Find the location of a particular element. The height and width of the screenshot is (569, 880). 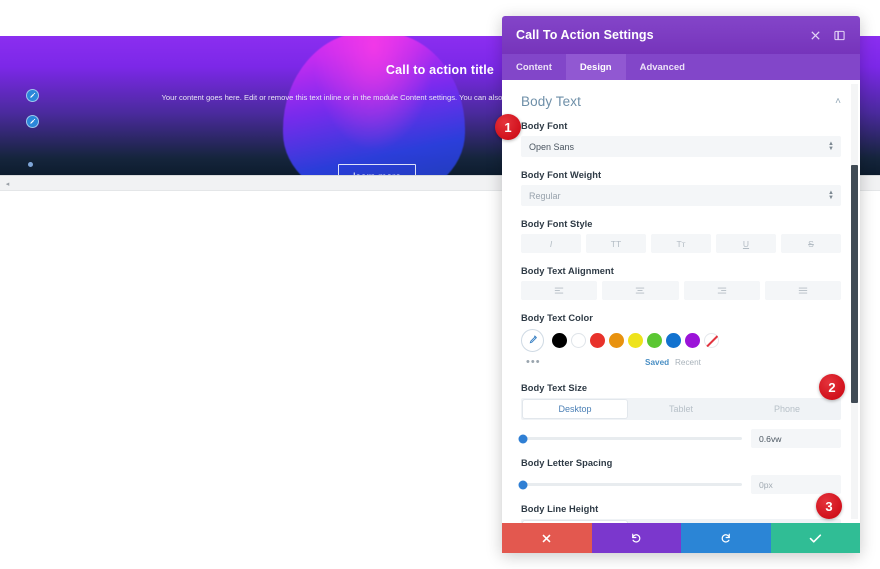

field-body-font-weight: Body Font Weight Regular ▲ ▼ is located at coordinates (681, 188).